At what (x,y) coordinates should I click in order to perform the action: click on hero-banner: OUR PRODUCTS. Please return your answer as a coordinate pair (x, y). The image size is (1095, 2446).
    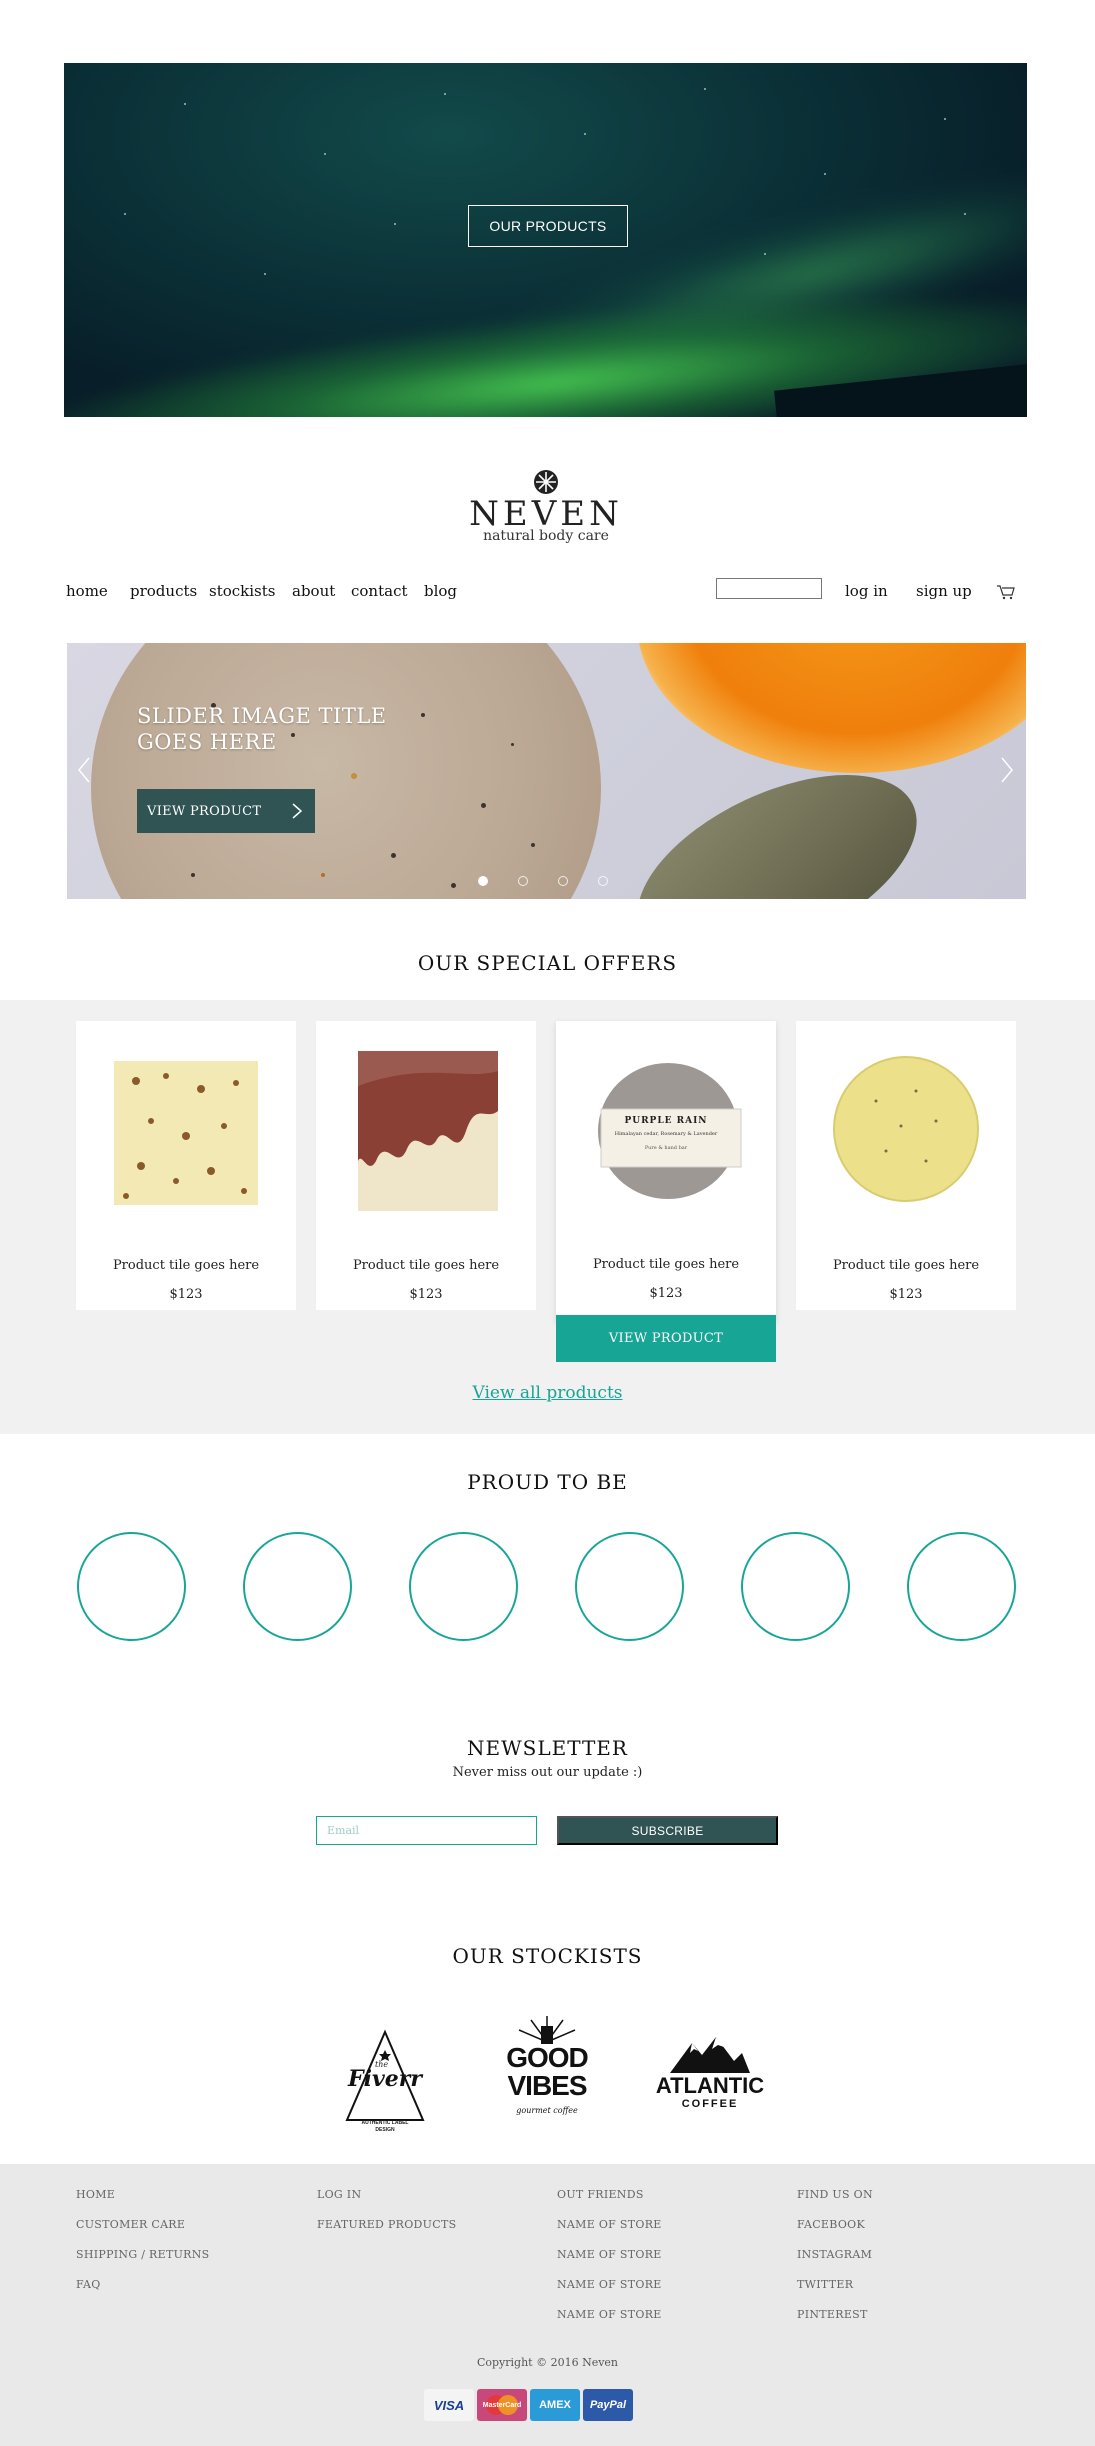
    Looking at the image, I should click on (545, 240).